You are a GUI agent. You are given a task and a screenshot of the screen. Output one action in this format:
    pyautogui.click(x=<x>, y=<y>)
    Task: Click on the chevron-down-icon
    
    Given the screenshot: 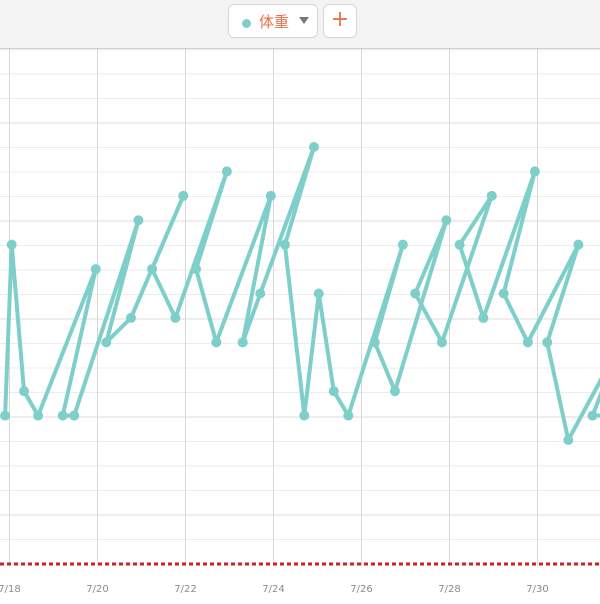 What is the action you would take?
    pyautogui.click(x=304, y=20)
    